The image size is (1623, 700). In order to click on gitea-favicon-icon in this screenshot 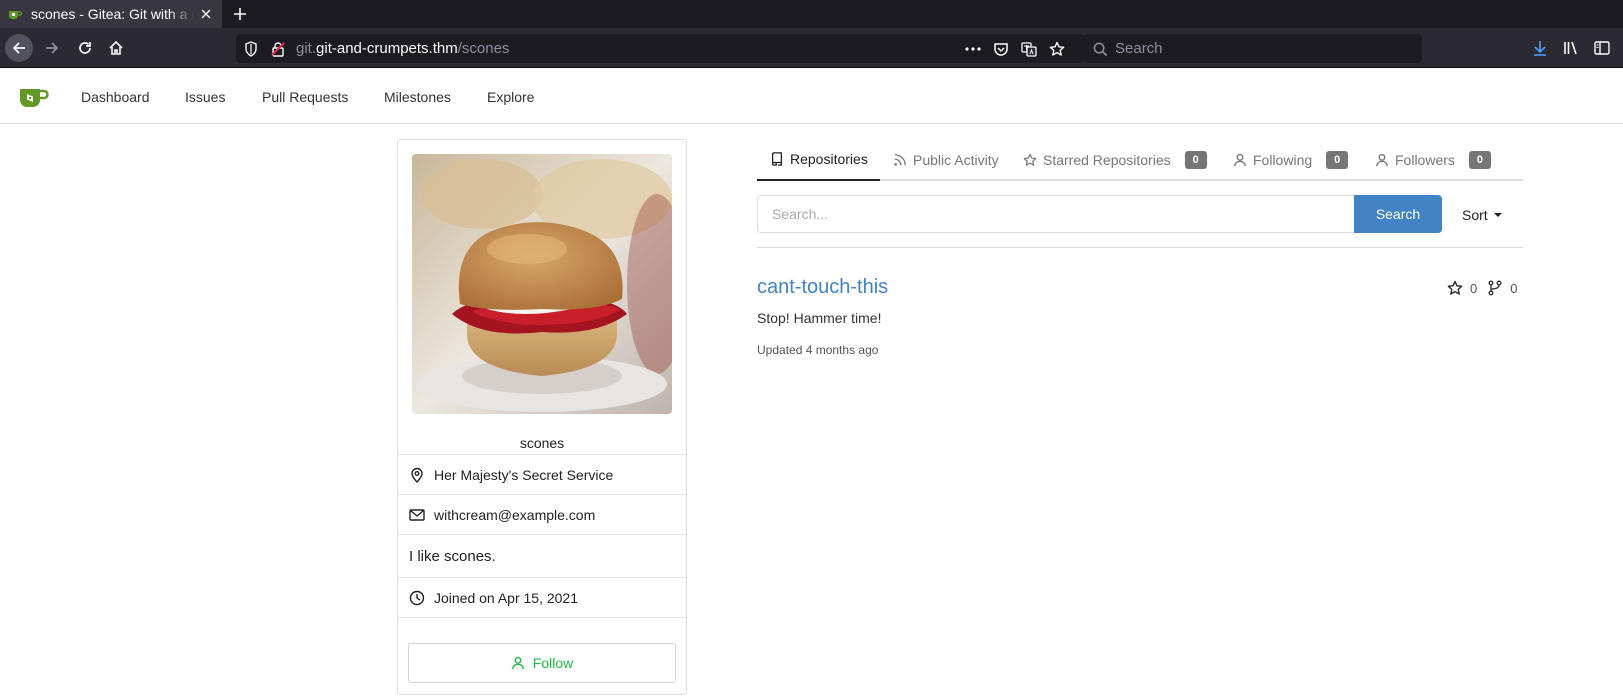, I will do `click(15, 15)`.